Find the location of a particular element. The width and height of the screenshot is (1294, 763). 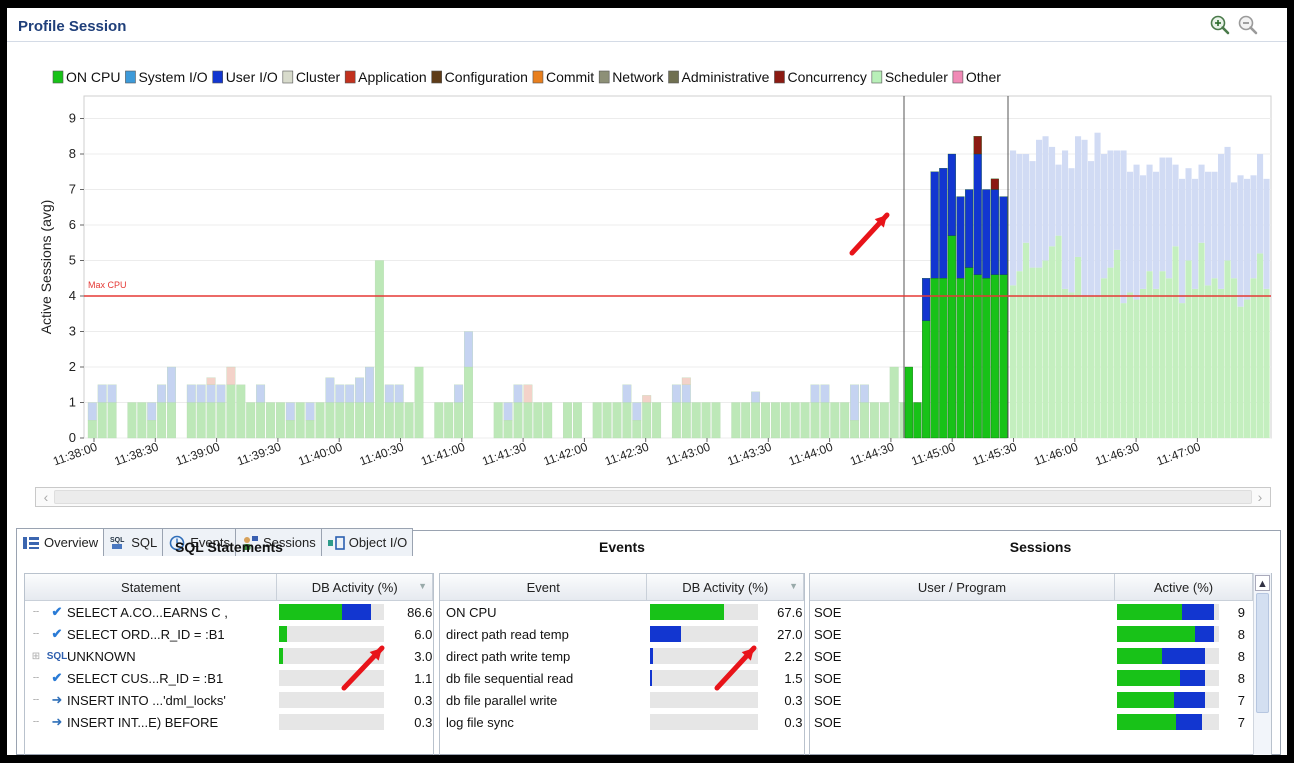

sql-activity-column-header: DB Activity (%) ▼ is located at coordinates (355, 587).